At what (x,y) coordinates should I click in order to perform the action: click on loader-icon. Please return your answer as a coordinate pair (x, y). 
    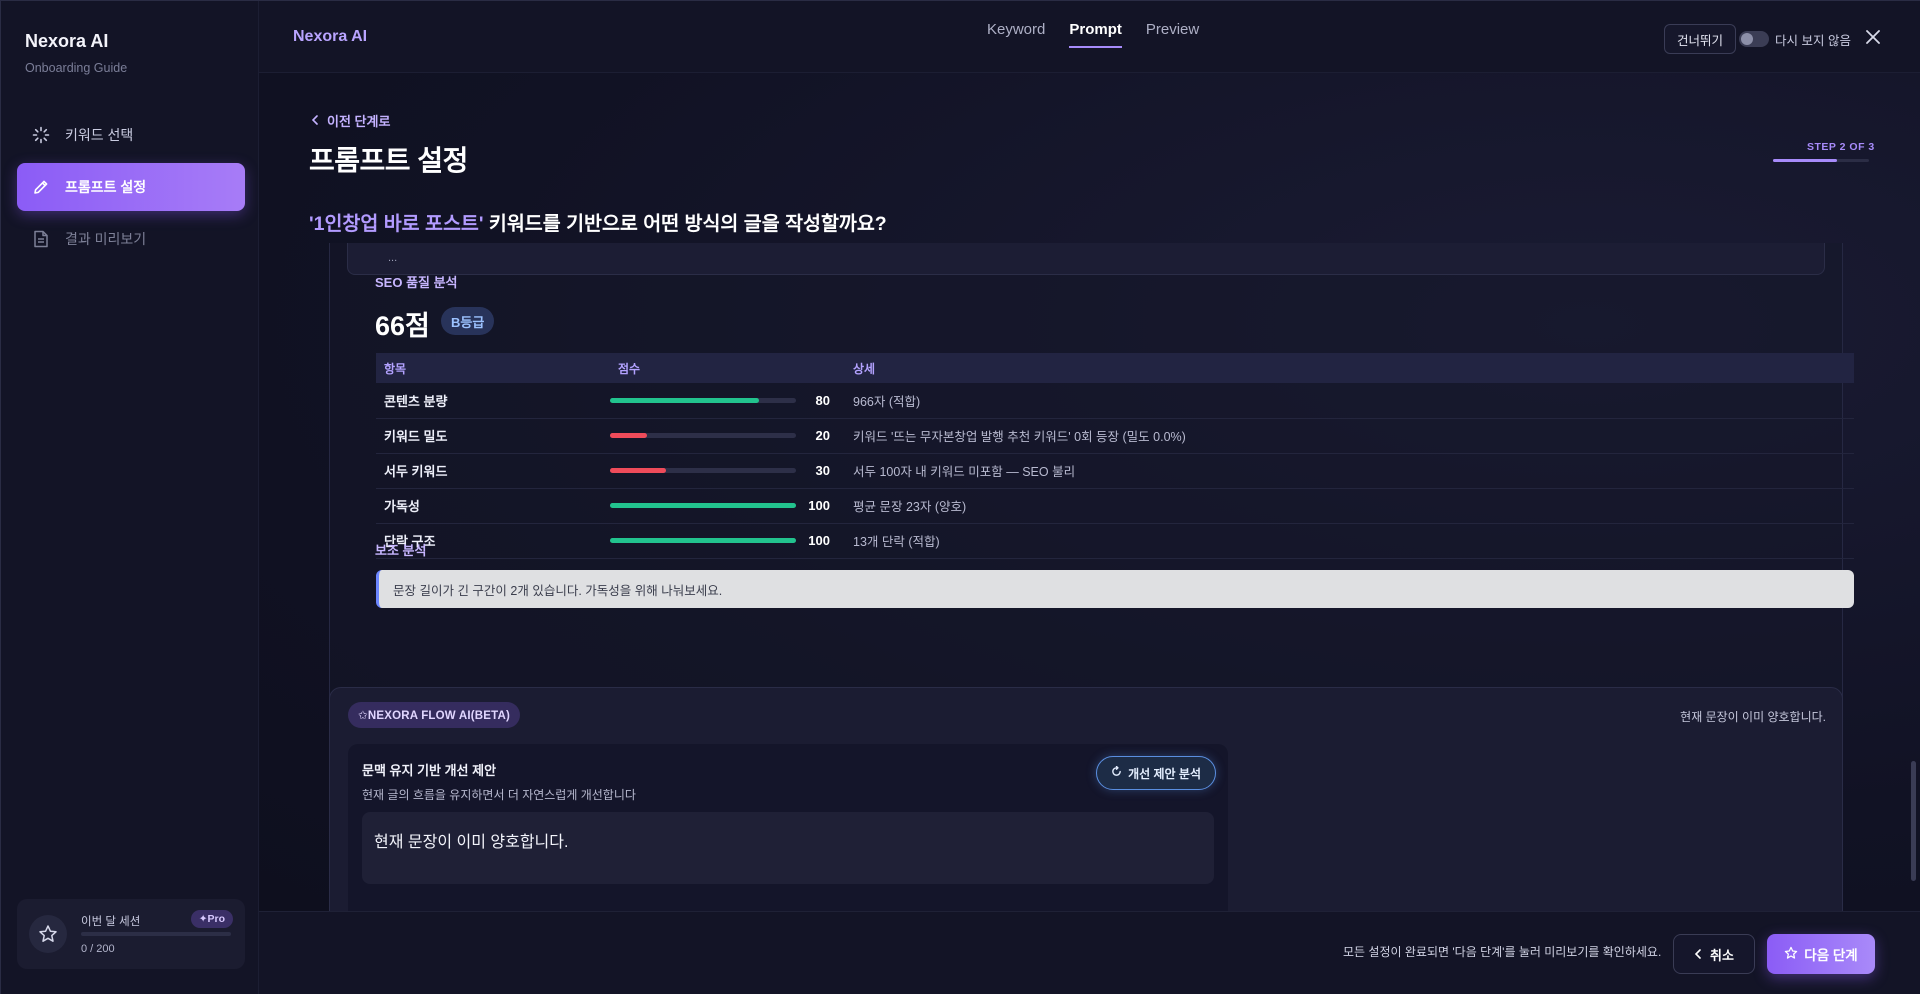
    Looking at the image, I should click on (41, 135).